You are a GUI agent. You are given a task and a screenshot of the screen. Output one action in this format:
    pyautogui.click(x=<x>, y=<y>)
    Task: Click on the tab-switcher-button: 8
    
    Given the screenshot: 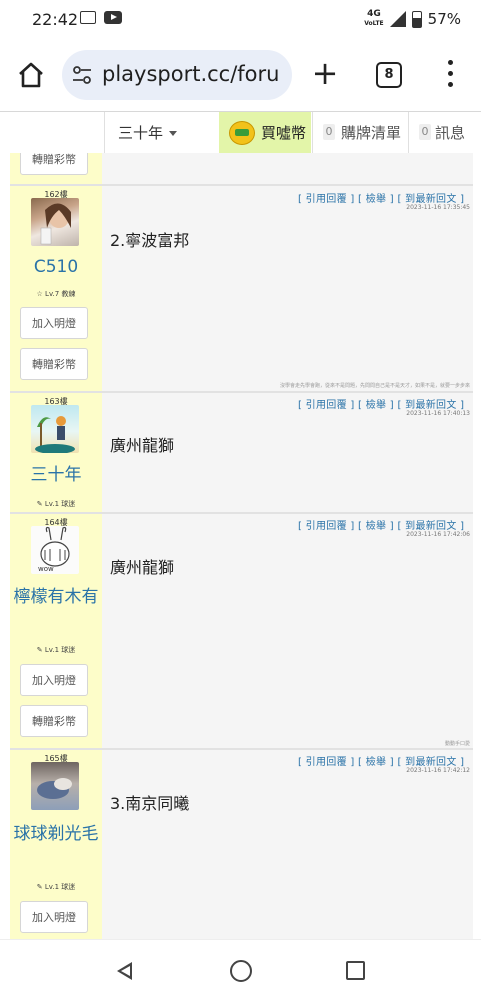 What is the action you would take?
    pyautogui.click(x=389, y=75)
    